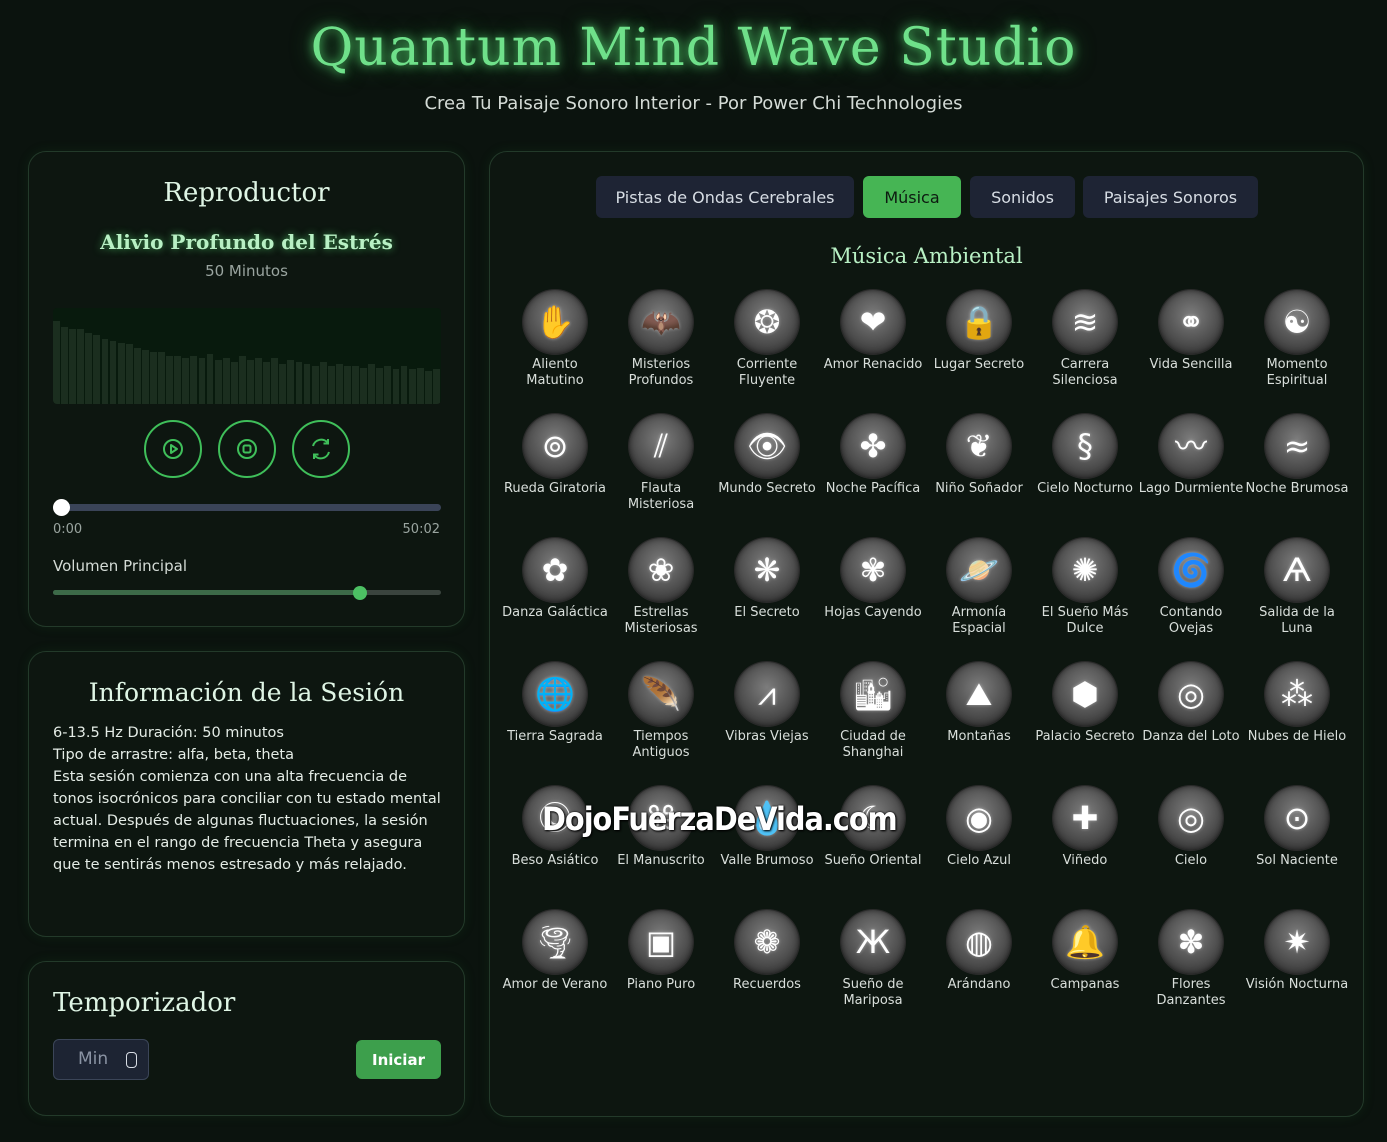  I want to click on orb-icon: ◍, so click(979, 942).